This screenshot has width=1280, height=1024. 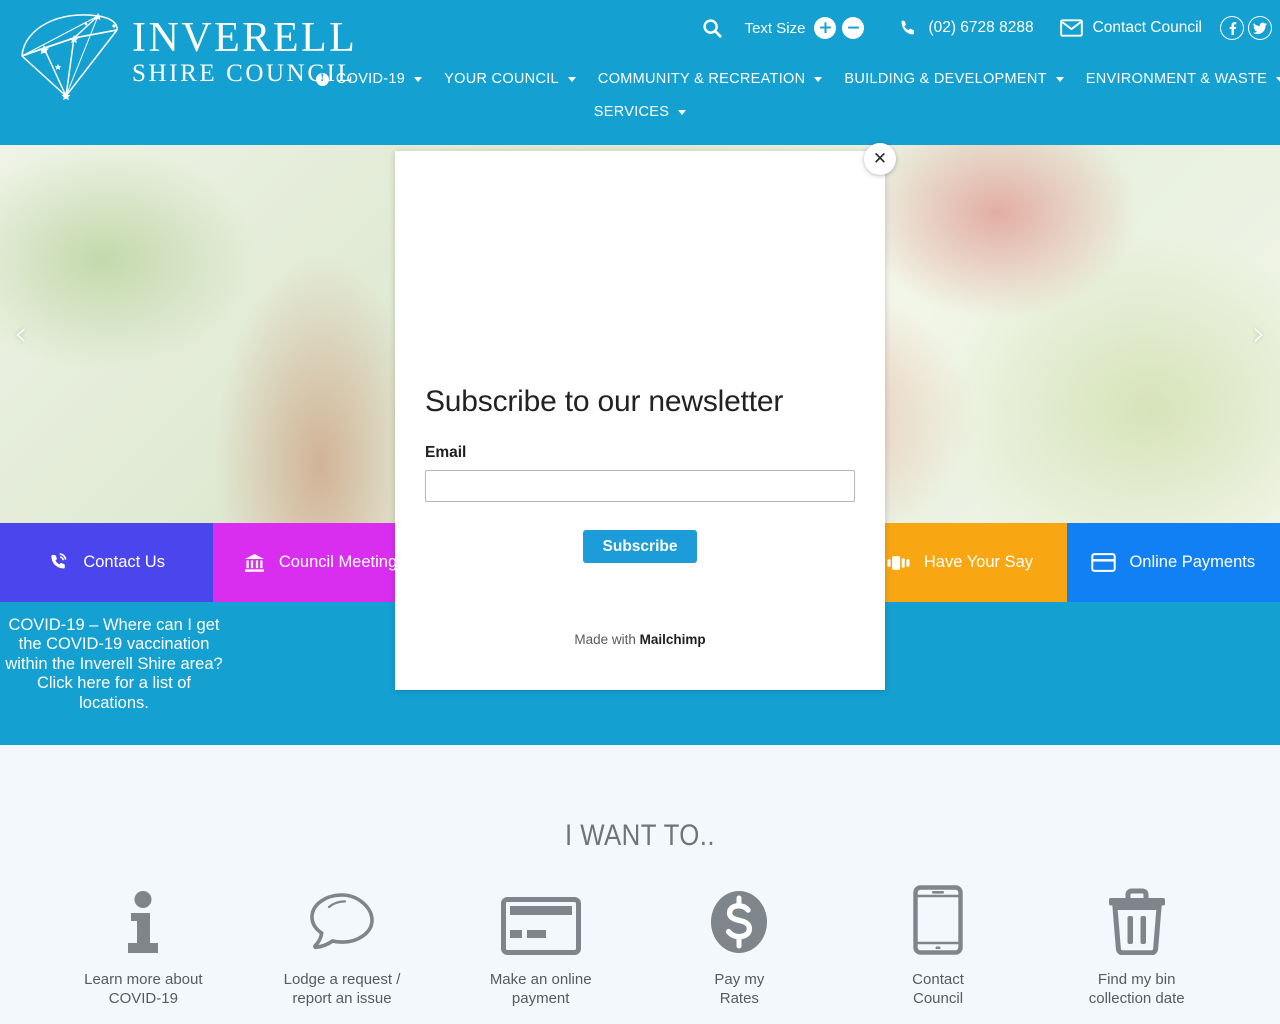 What do you see at coordinates (800, 112) in the screenshot?
I see `nav-row-secondary: SERVICES` at bounding box center [800, 112].